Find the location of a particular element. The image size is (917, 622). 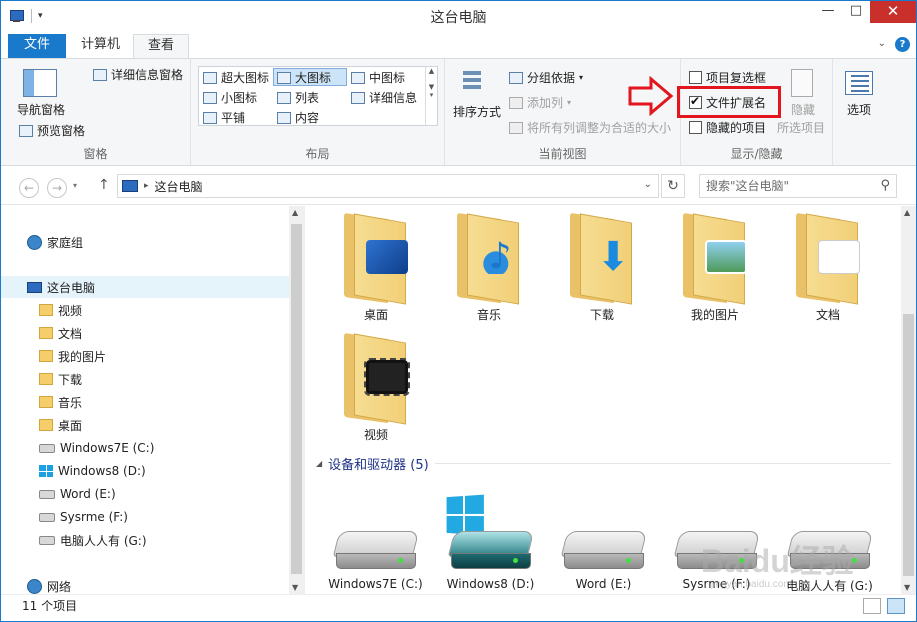

navigation-pane-button: 导航窗格 is located at coordinates (41, 109).